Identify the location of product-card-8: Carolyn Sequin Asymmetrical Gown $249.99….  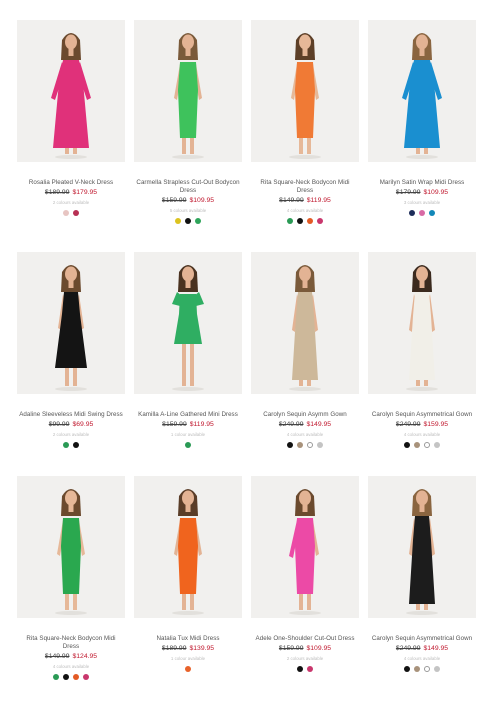
(422, 364).